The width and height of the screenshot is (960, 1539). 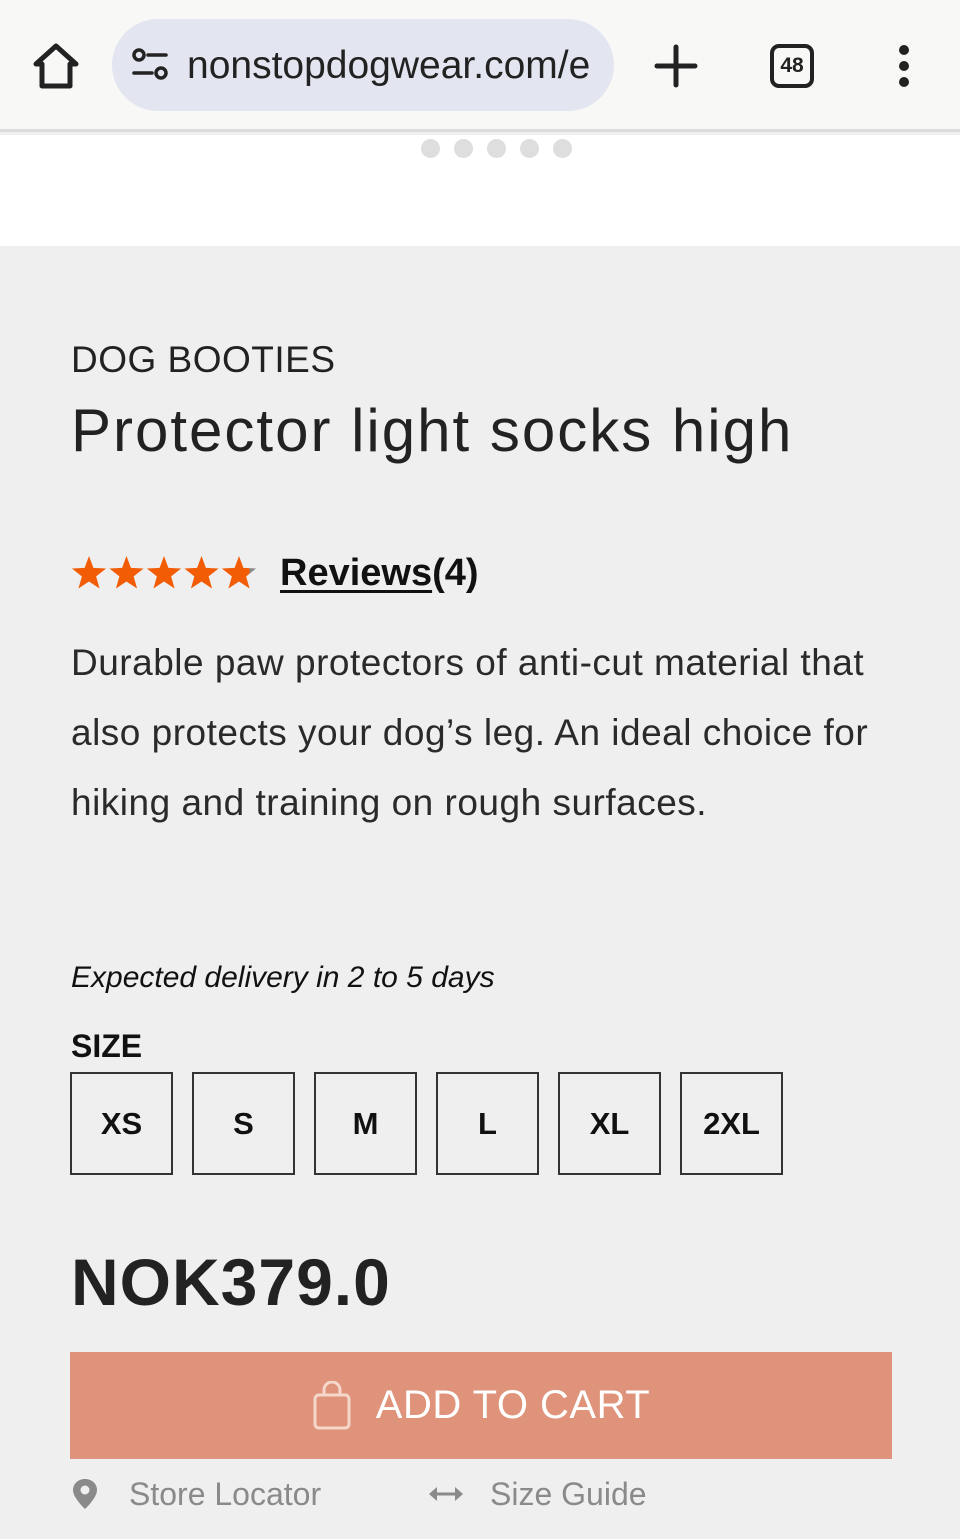 I want to click on location-pin-icon, so click(x=85, y=1494).